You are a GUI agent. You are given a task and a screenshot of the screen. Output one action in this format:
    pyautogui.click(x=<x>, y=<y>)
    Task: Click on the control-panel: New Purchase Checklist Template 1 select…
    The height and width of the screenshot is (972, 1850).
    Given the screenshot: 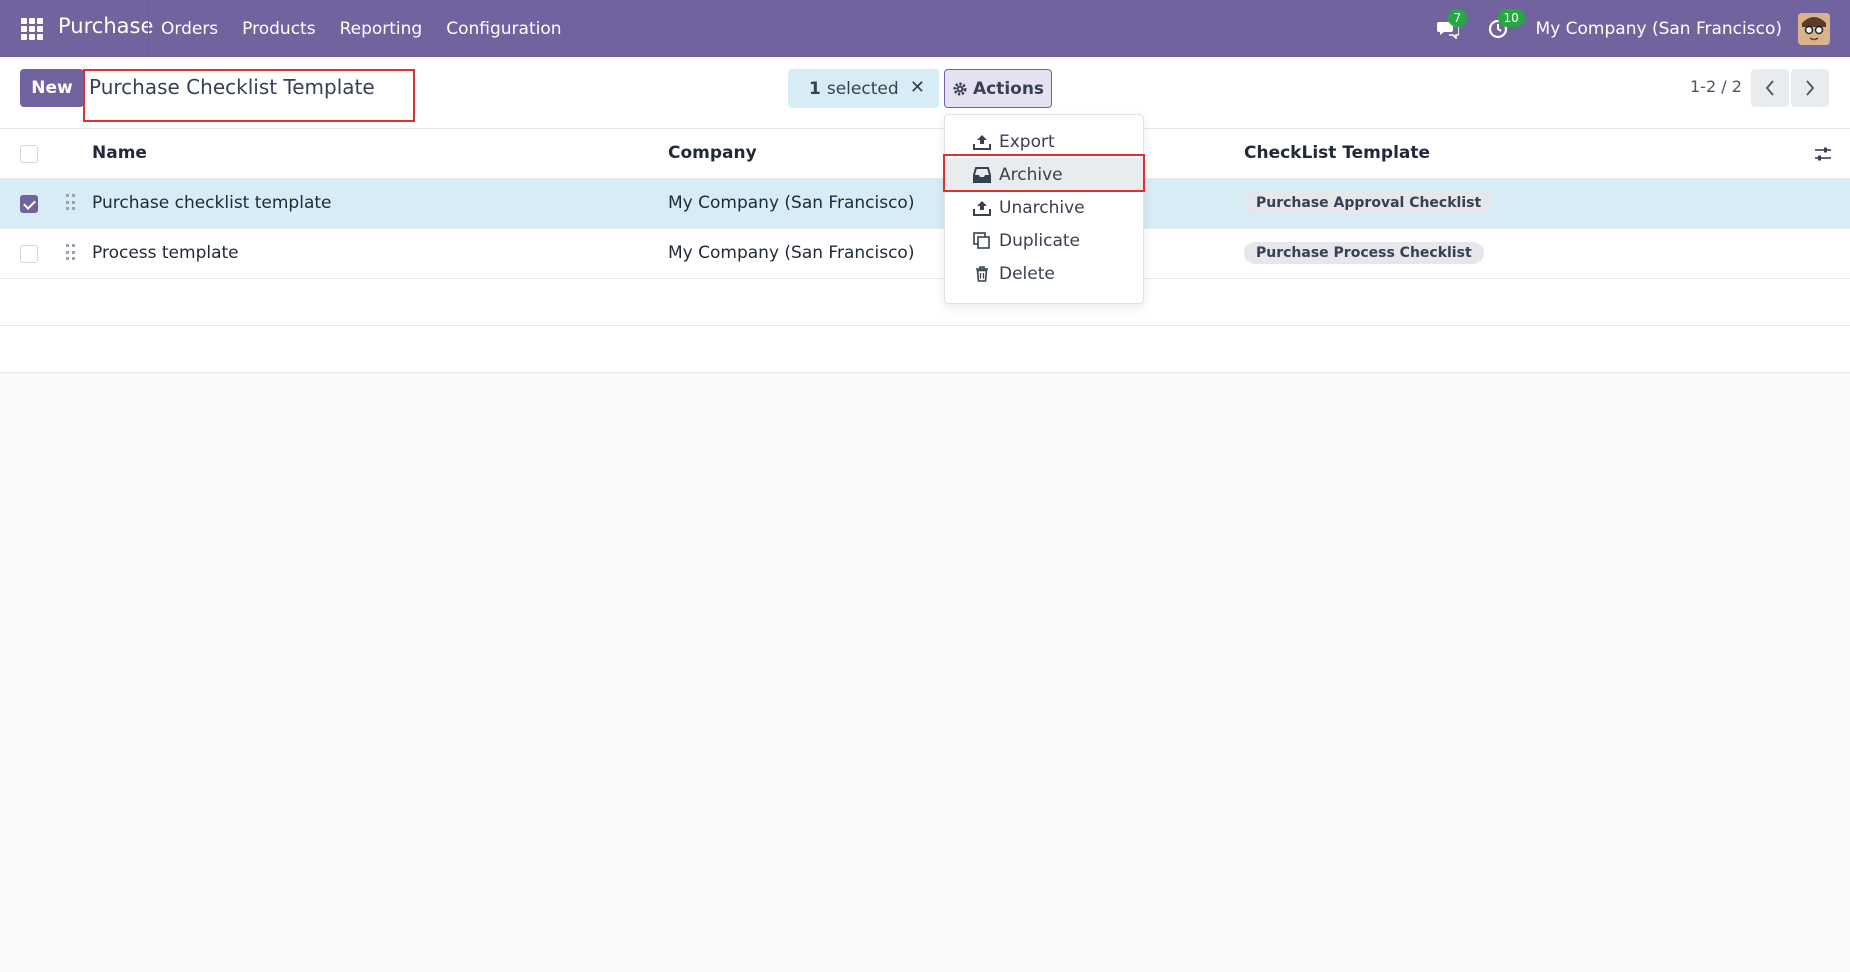 What is the action you would take?
    pyautogui.click(x=925, y=93)
    